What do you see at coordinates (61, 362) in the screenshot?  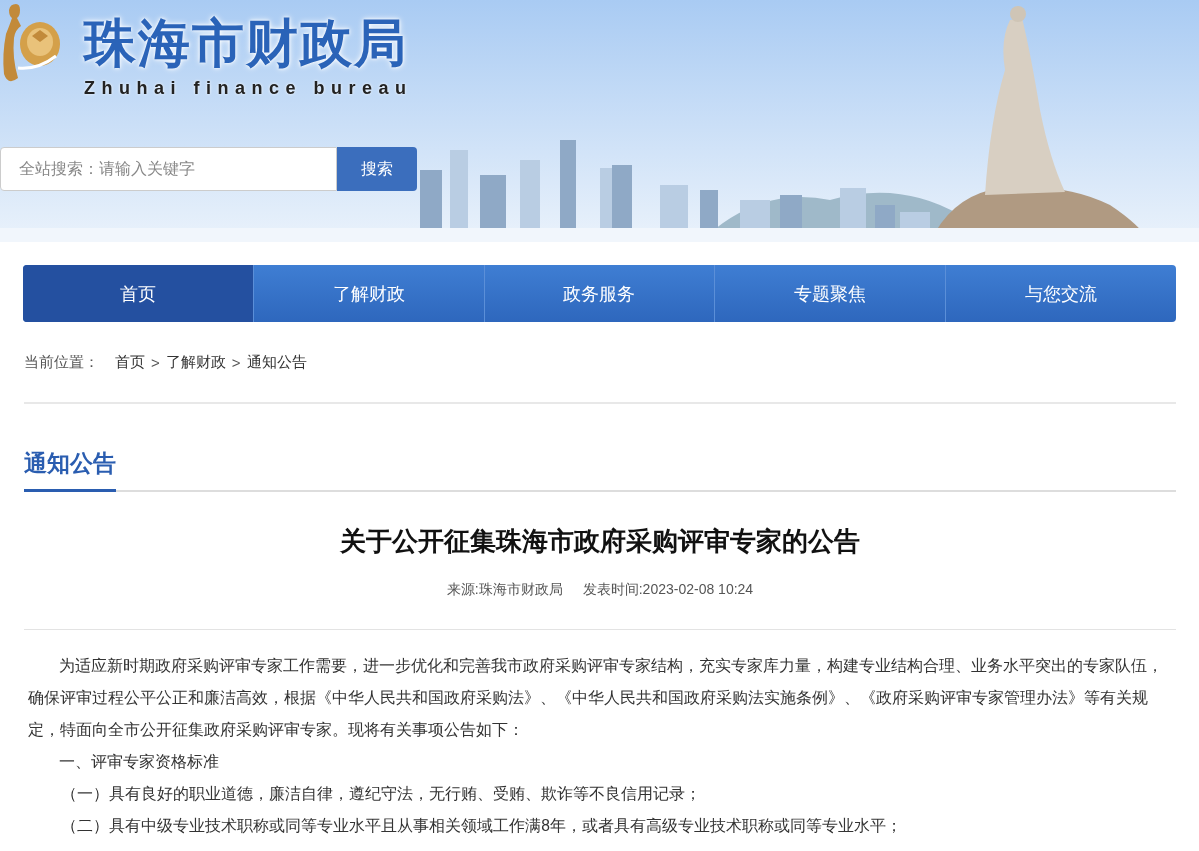 I see `breadcrumb-label: 当前位置：` at bounding box center [61, 362].